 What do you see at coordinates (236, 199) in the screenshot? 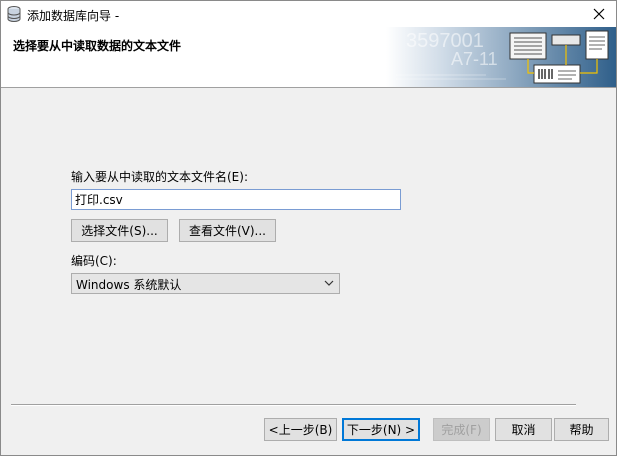
I see `file-name-input` at bounding box center [236, 199].